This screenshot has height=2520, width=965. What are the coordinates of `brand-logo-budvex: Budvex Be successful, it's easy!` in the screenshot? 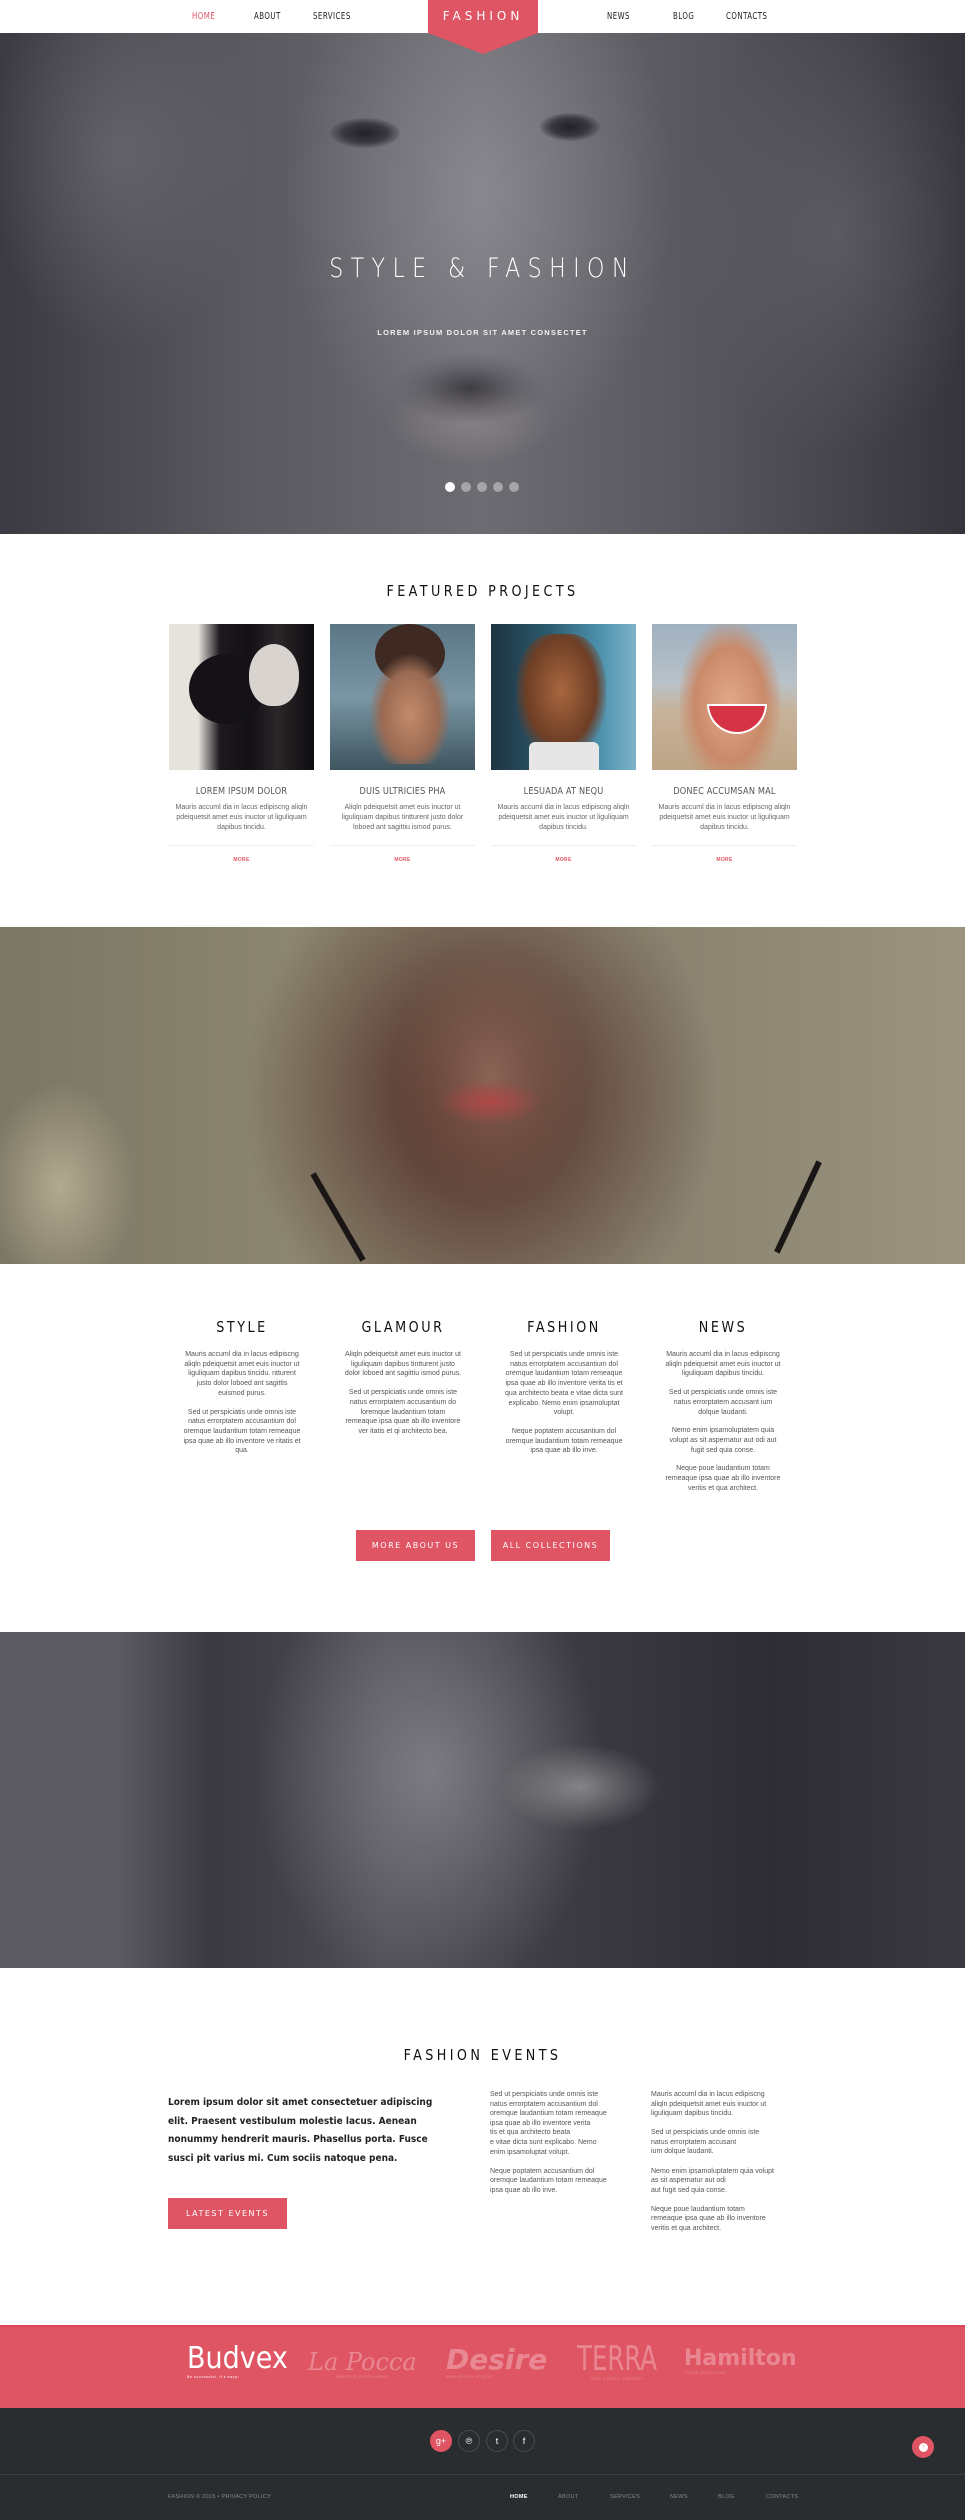 It's located at (237, 2360).